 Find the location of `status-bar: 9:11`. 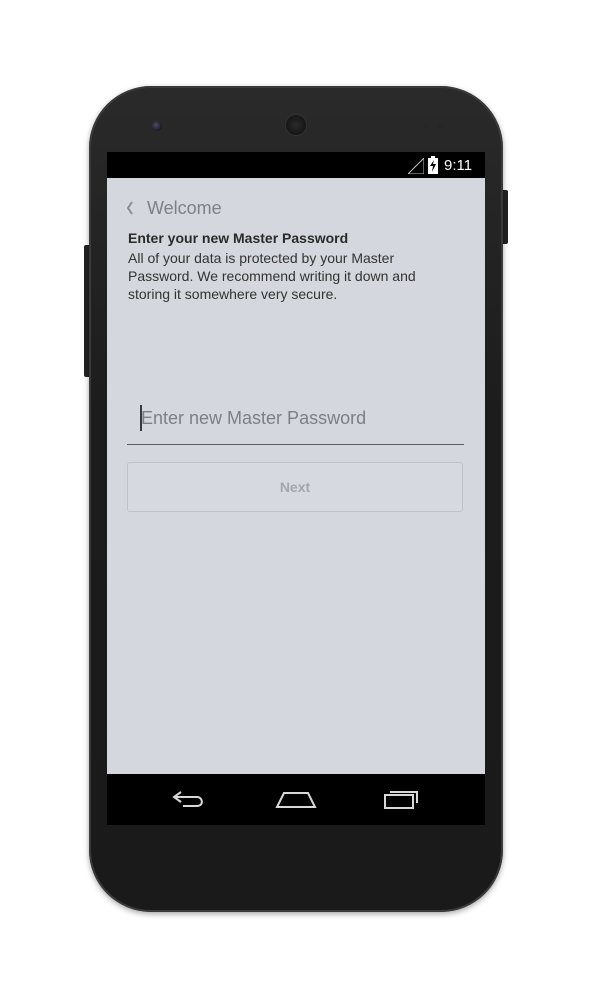

status-bar: 9:11 is located at coordinates (296, 165).